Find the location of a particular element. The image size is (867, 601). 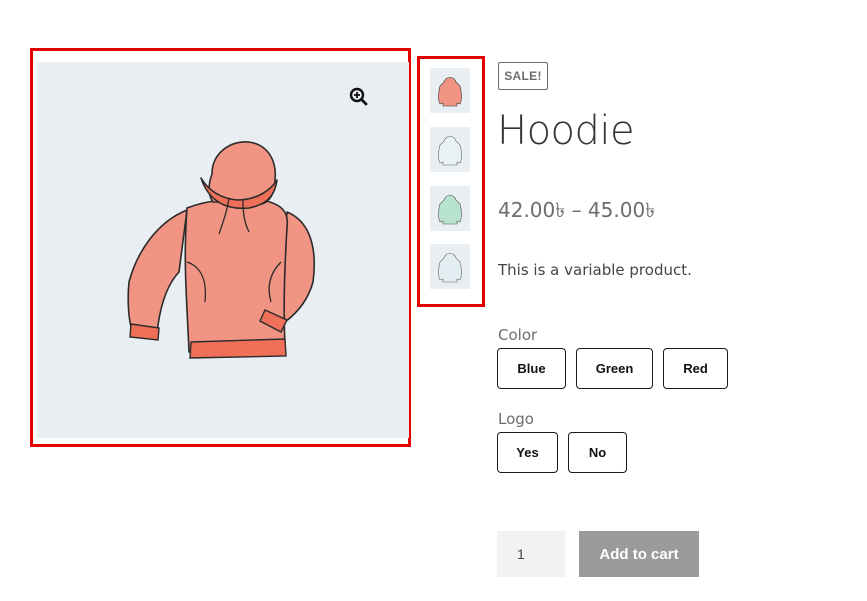

hoodie-green-thumb is located at coordinates (450, 210).